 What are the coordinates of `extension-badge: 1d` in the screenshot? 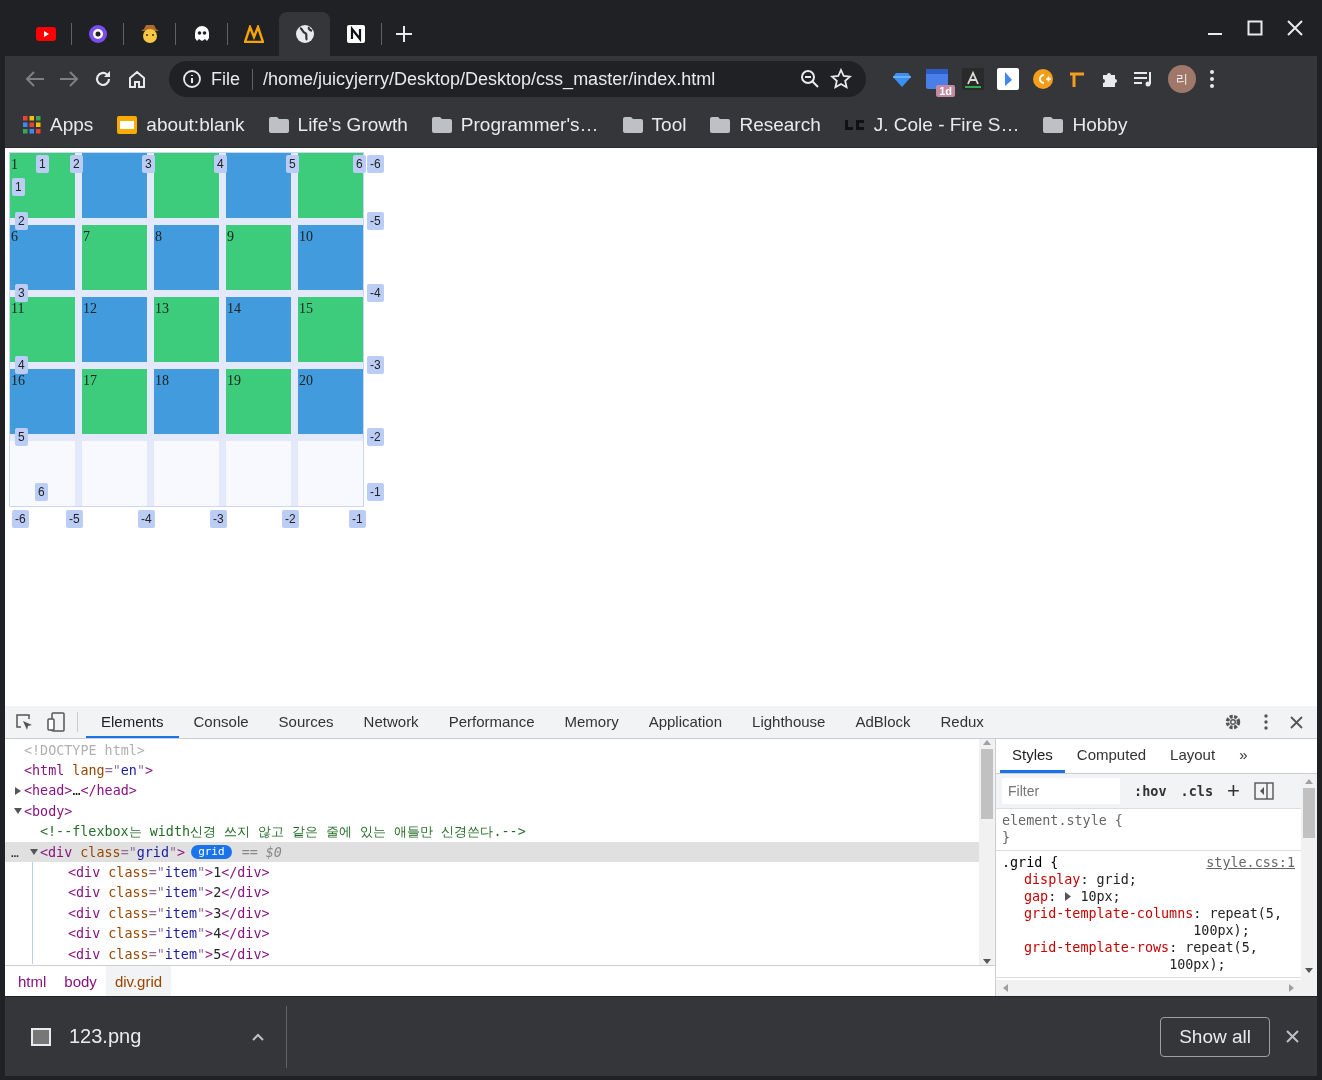 It's located at (945, 91).